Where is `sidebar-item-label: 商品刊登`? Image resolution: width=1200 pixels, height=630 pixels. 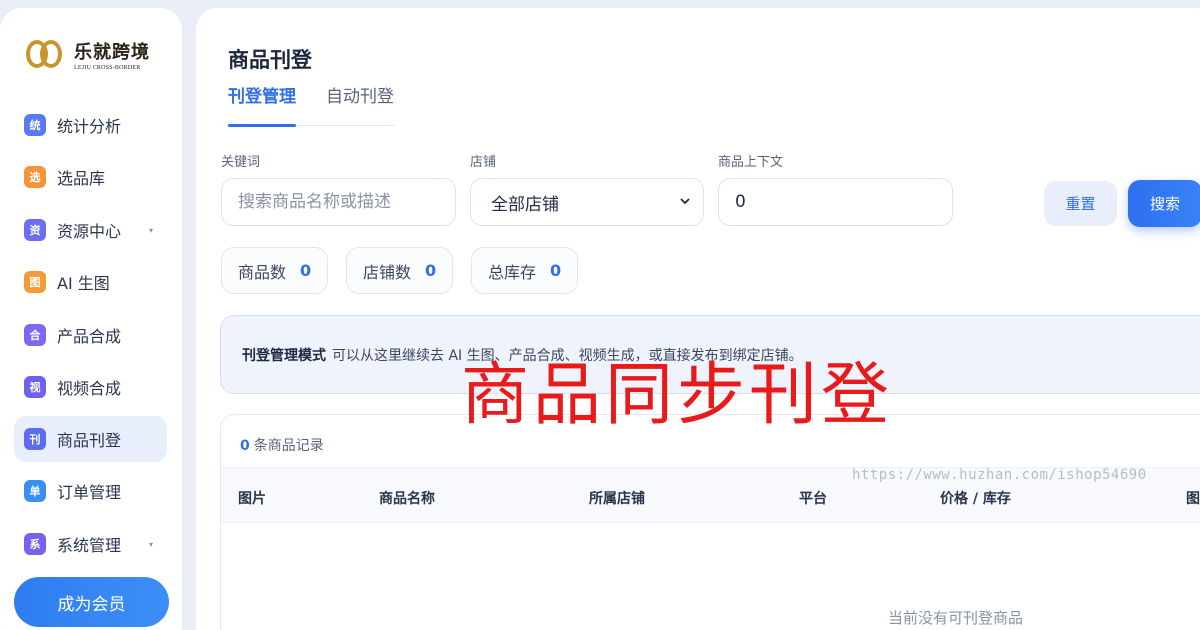 sidebar-item-label: 商品刊登 is located at coordinates (89, 440).